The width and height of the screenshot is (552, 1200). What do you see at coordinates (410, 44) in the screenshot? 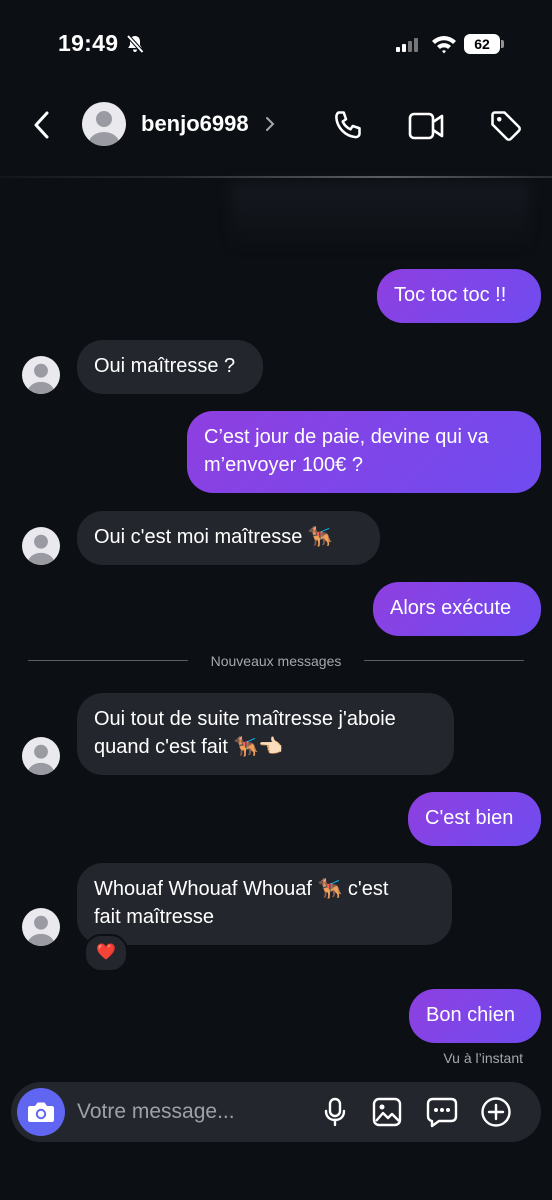
I see `signal-icon` at bounding box center [410, 44].